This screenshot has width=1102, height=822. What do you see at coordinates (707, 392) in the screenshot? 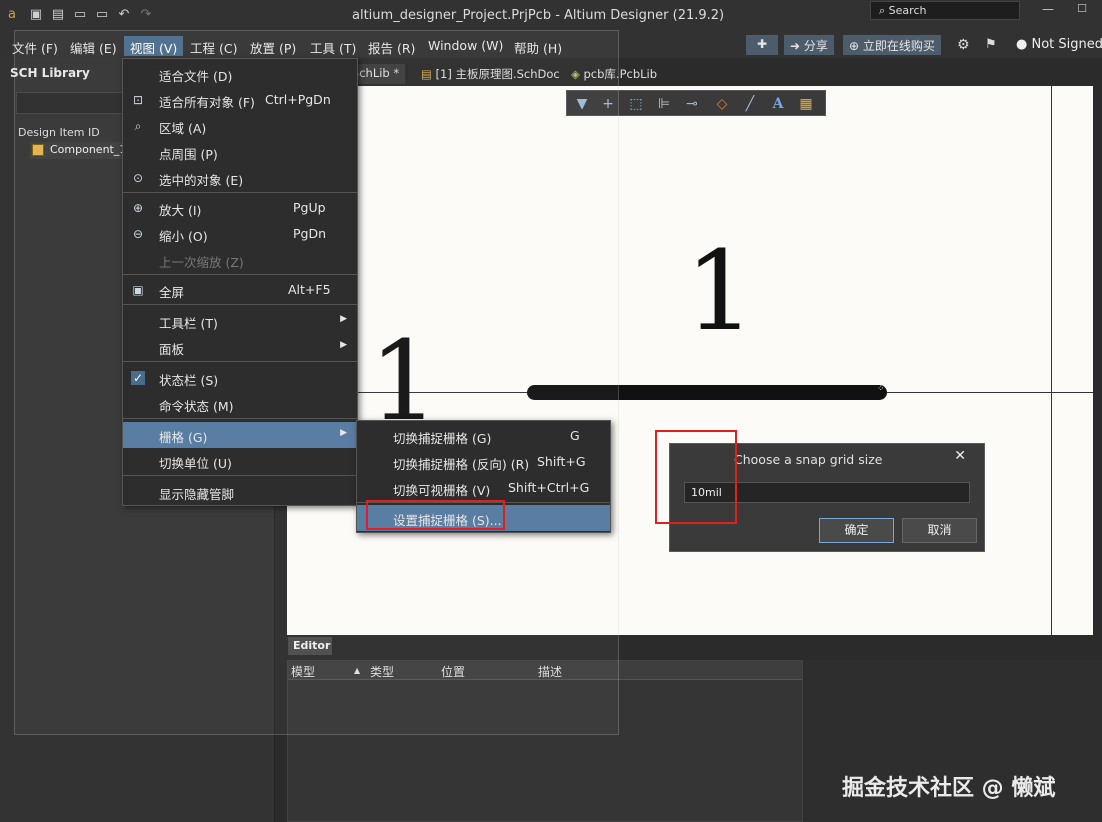
I see `pin-line` at bounding box center [707, 392].